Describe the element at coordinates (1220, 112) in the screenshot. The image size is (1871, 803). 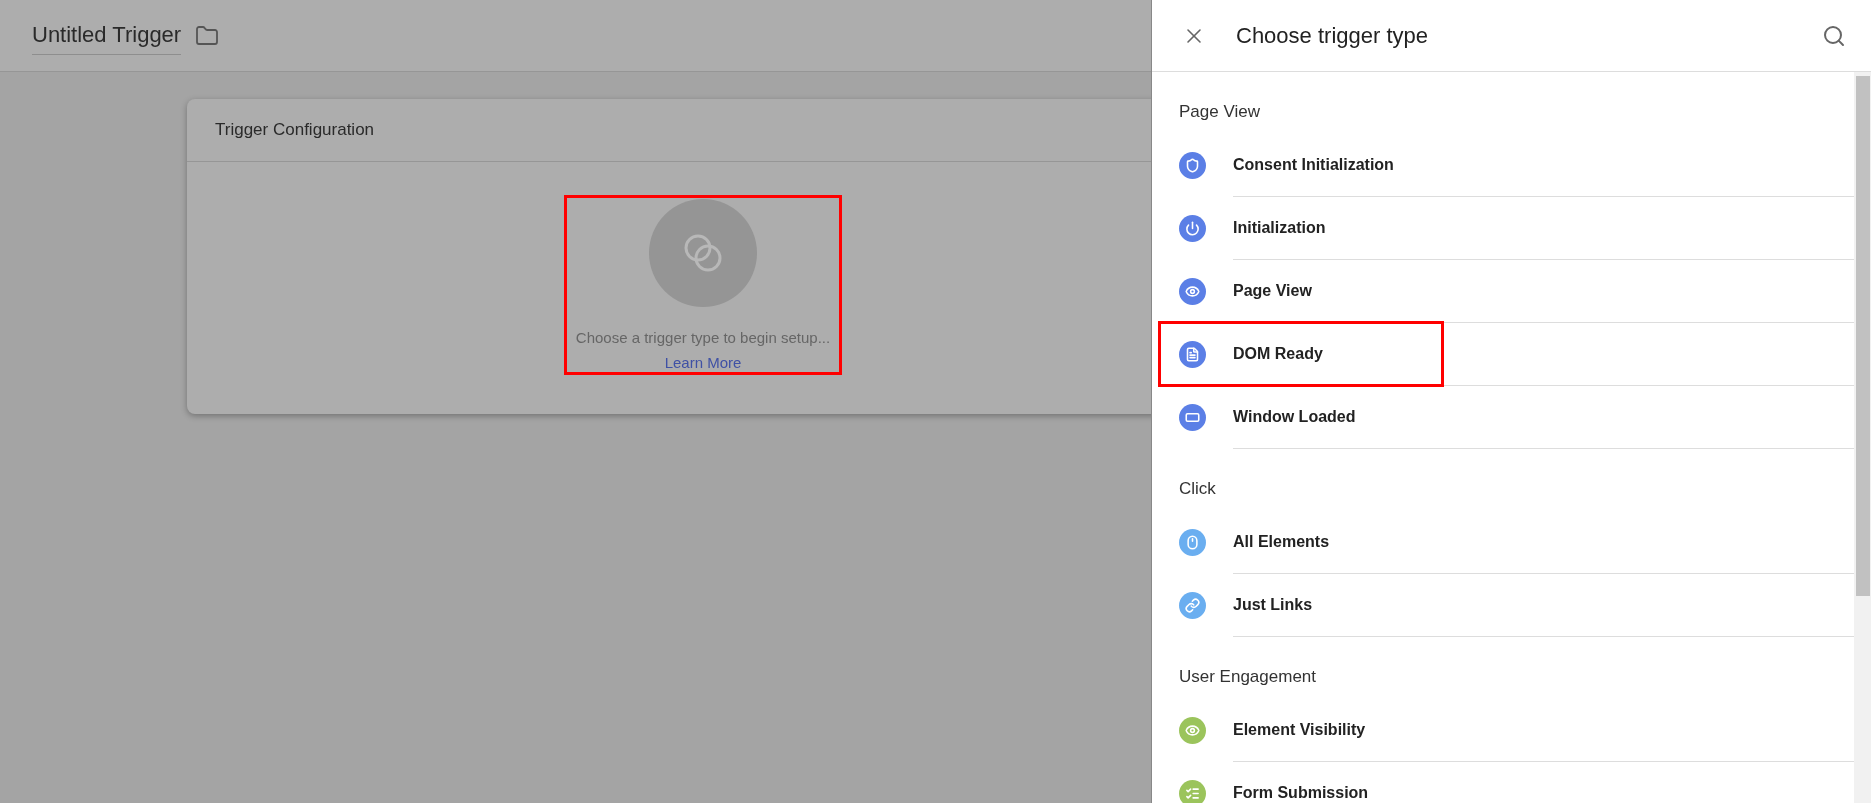
I see `section-heading: Page View` at that location.